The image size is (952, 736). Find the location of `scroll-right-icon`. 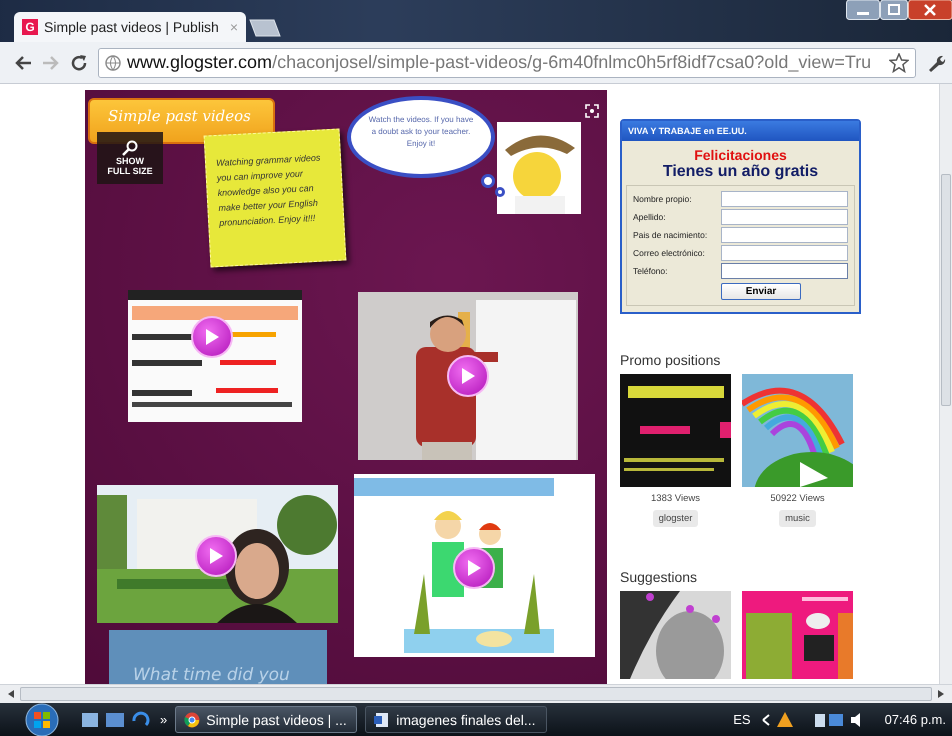

scroll-right-icon is located at coordinates (941, 694).